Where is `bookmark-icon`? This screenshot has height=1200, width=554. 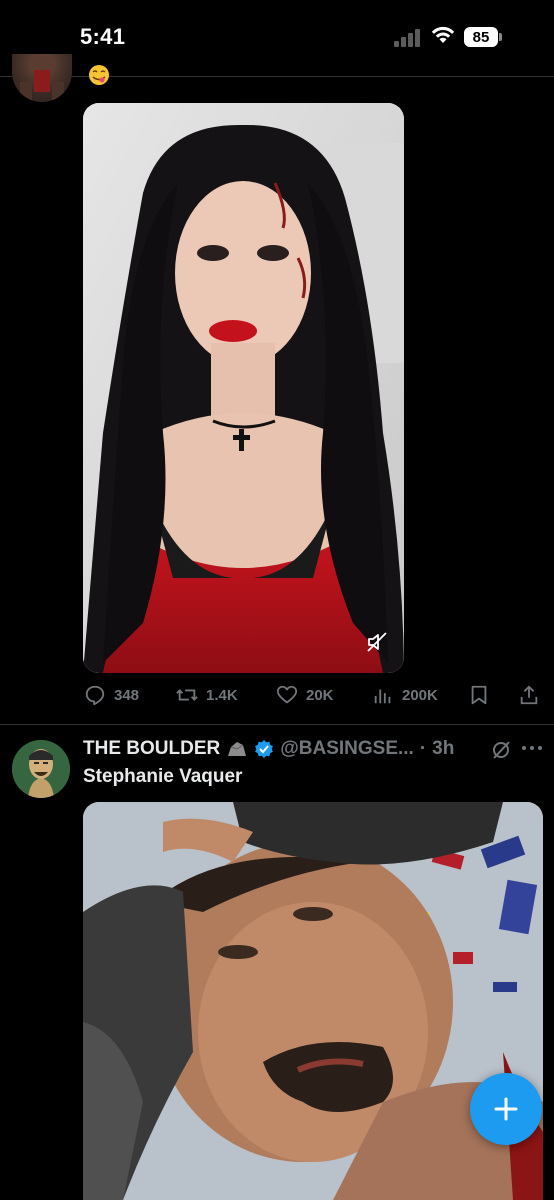 bookmark-icon is located at coordinates (479, 695).